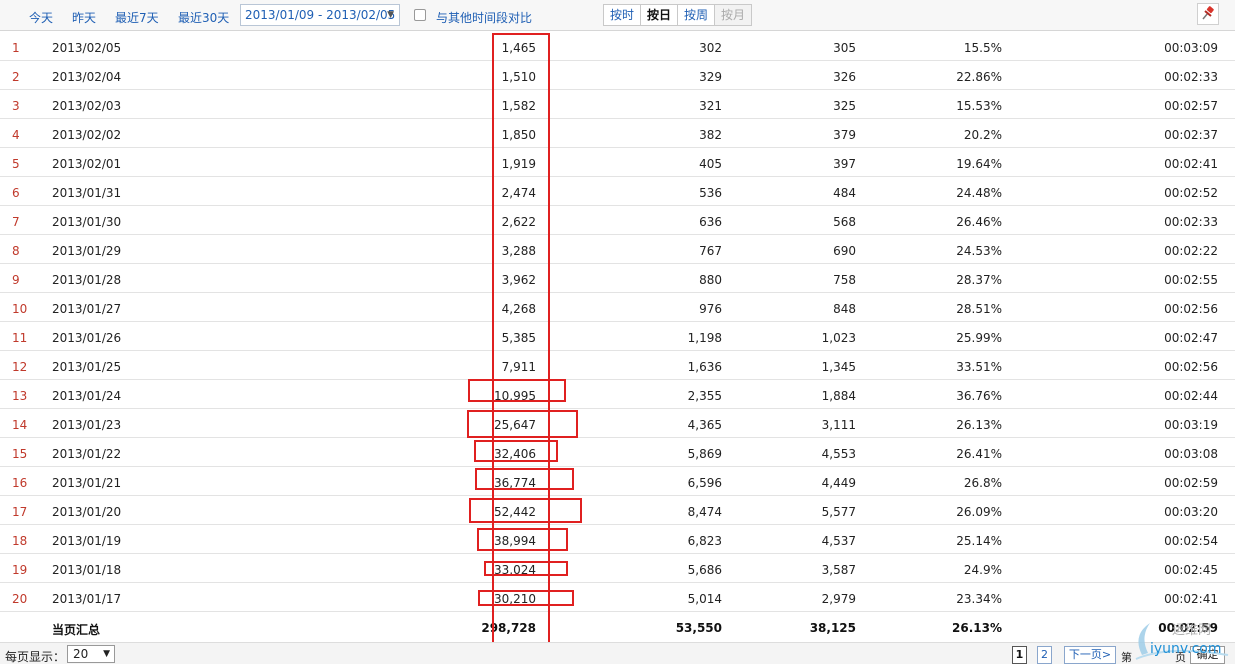  I want to click on page-size-label: 每页显示：, so click(35, 657).